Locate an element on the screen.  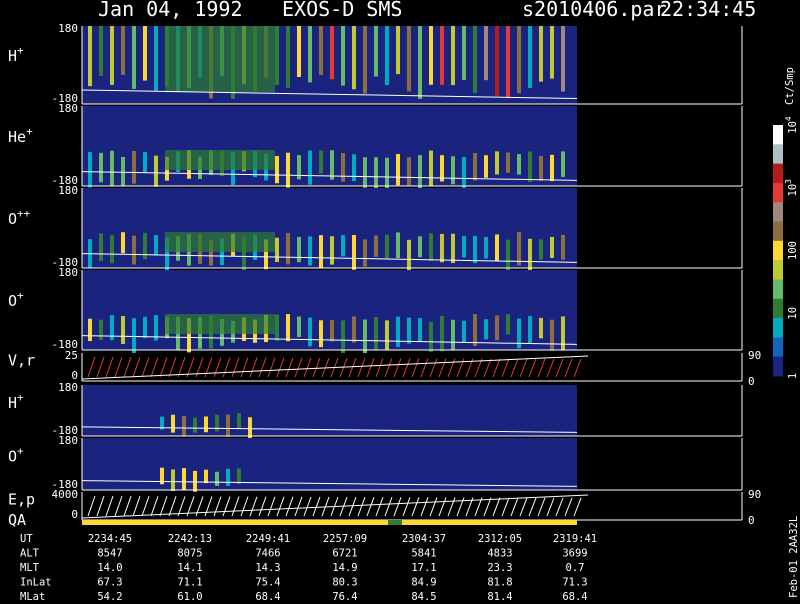
colorbar-unit: Ct/Smp is located at coordinates (790, 86).